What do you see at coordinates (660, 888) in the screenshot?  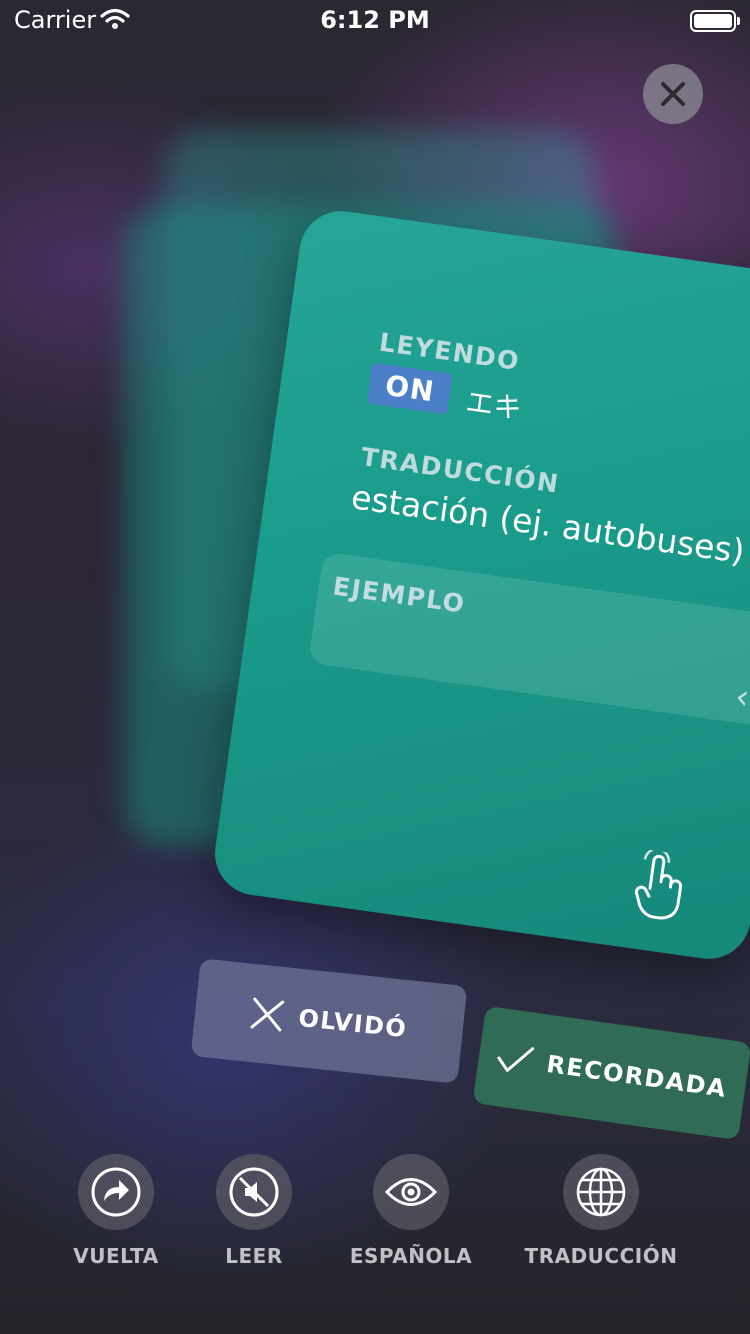 I see `tap-hand-icon` at bounding box center [660, 888].